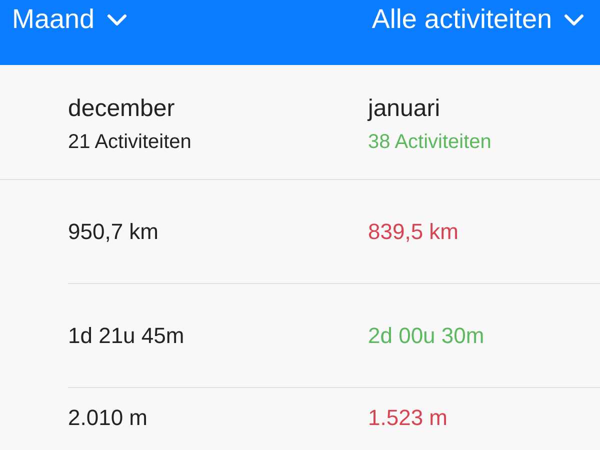 This screenshot has width=600, height=450. Describe the element at coordinates (408, 418) in the screenshot. I see `current-value: 1.523 m` at that location.